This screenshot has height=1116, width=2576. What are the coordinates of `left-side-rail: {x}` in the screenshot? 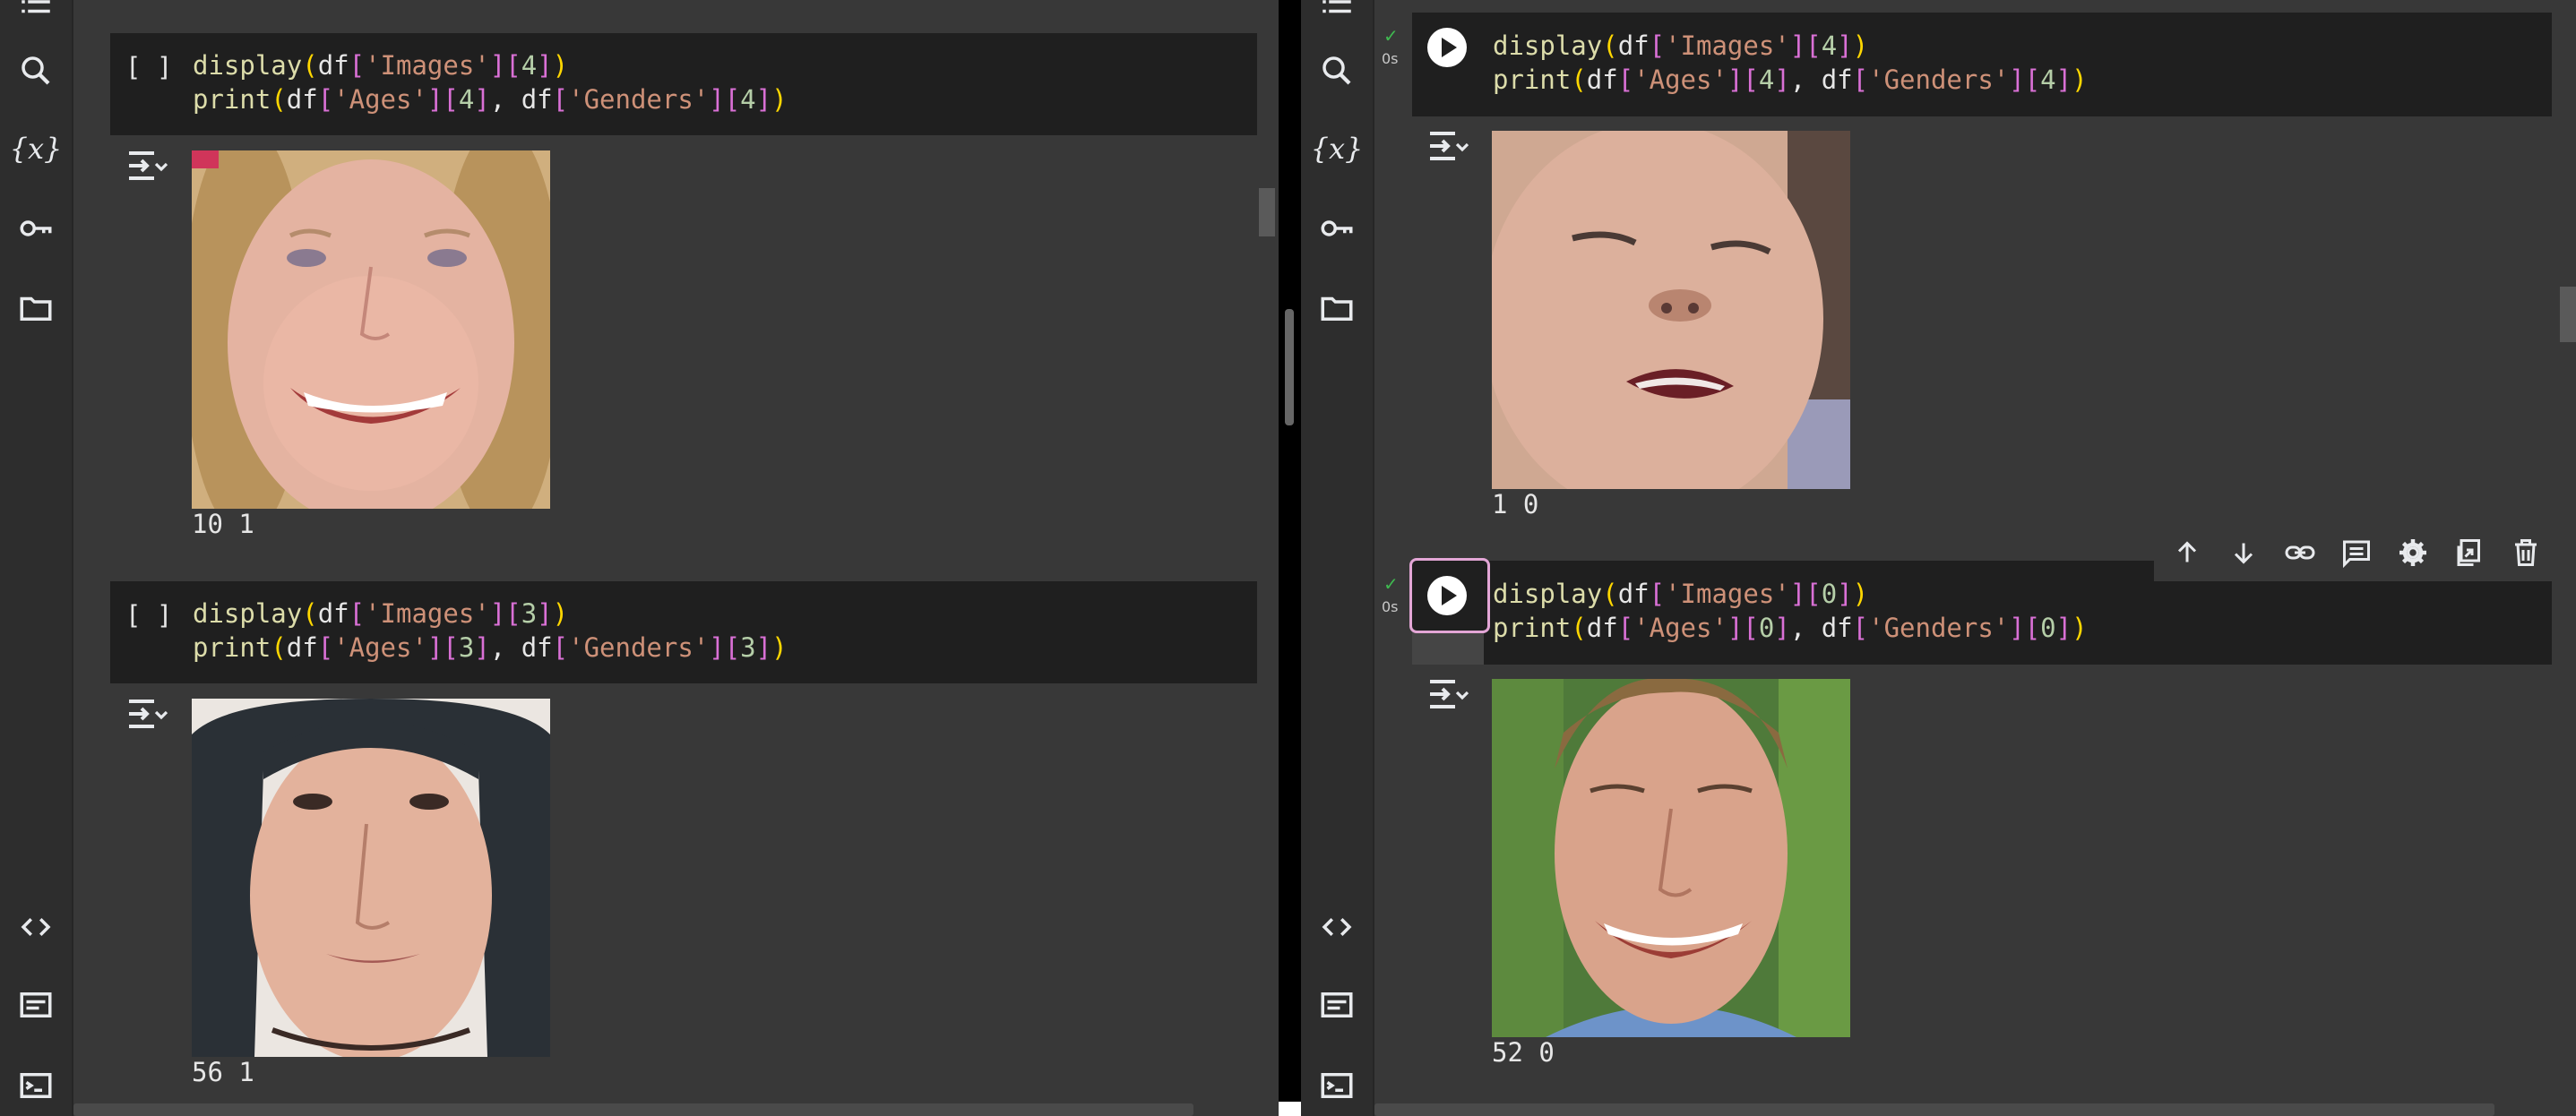 It's located at (36, 558).